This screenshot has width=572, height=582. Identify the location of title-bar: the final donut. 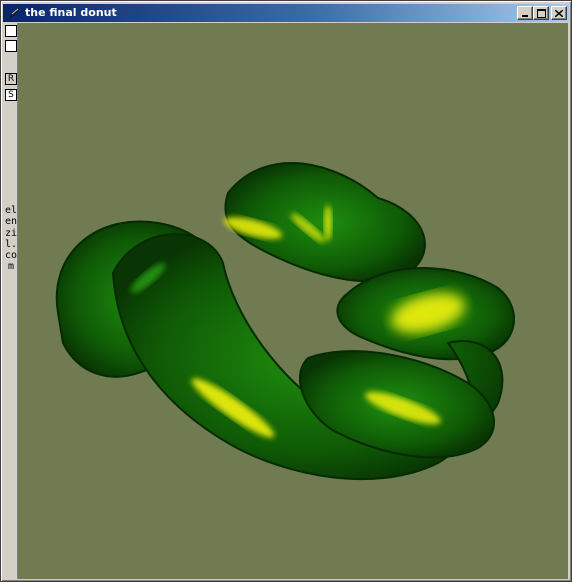
(286, 13).